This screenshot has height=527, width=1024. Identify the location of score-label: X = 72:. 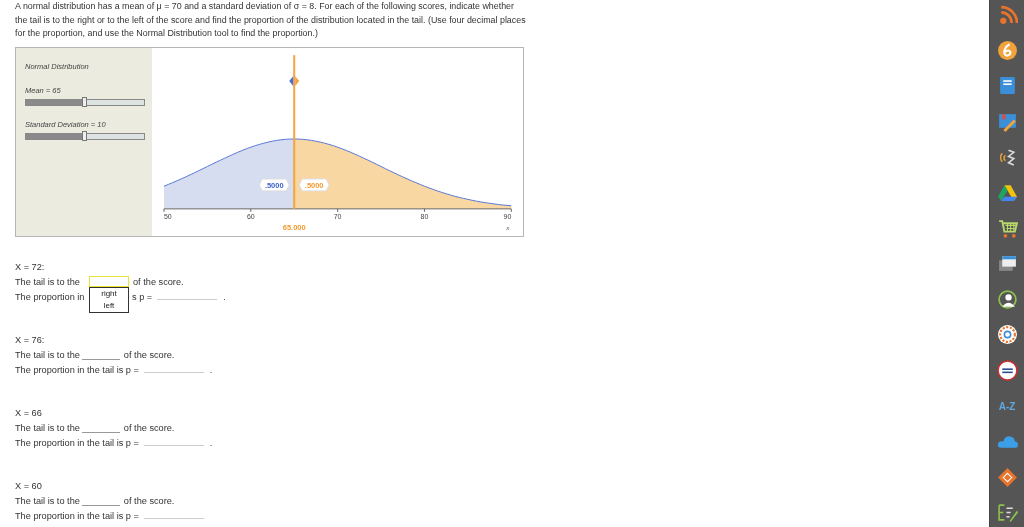
(30, 266).